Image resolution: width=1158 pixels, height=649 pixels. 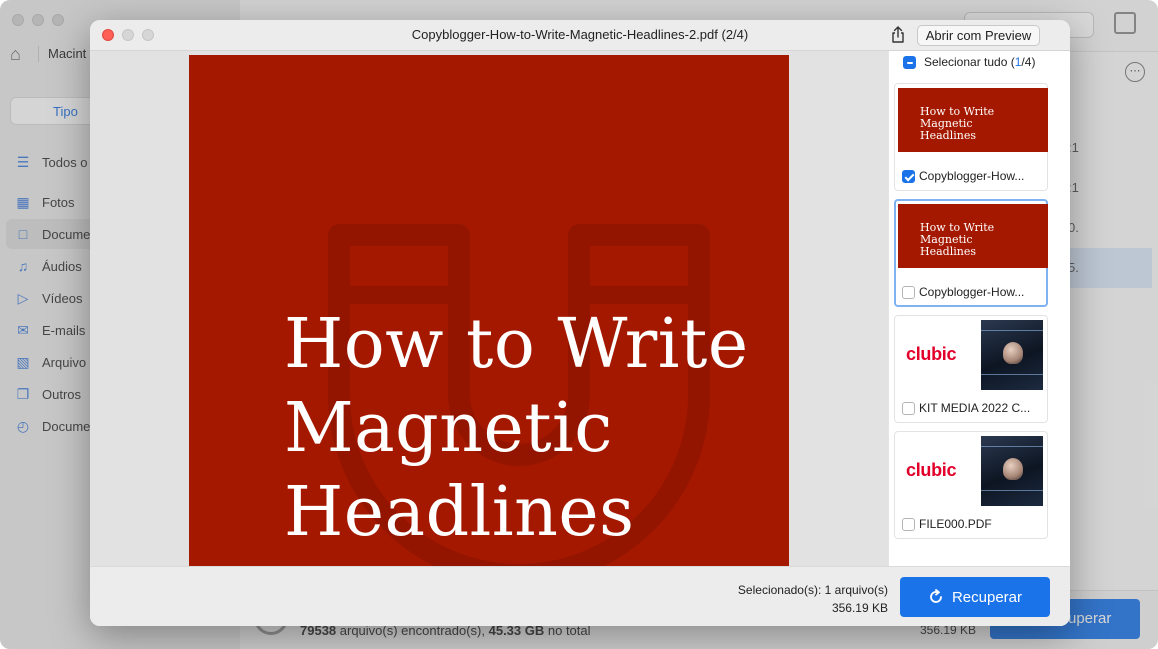 What do you see at coordinates (936, 596) in the screenshot?
I see `refresh-icon` at bounding box center [936, 596].